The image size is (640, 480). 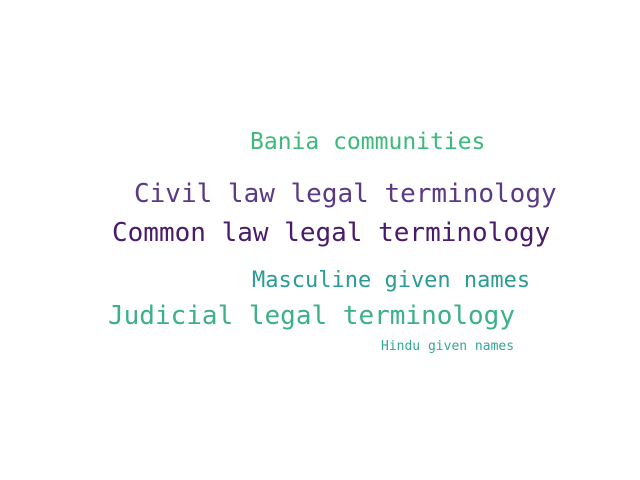 I want to click on word-bania-communities: Bania communities, so click(x=368, y=142).